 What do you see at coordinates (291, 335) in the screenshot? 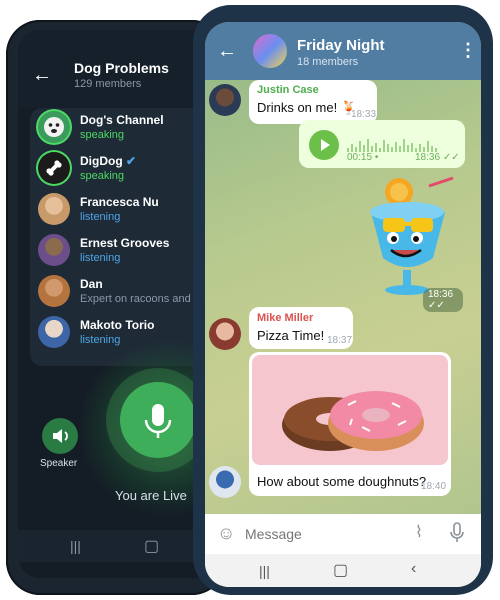
I see `message-text: Pizza Time!` at bounding box center [291, 335].